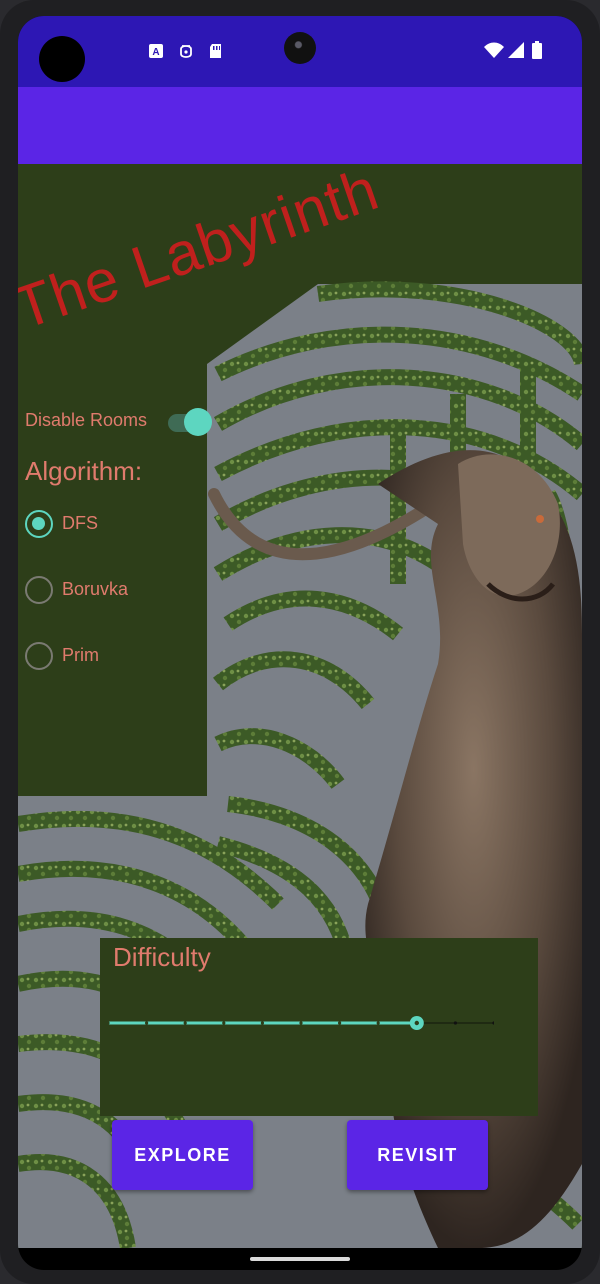  I want to click on radio-label-dfs: DFS, so click(80, 523).